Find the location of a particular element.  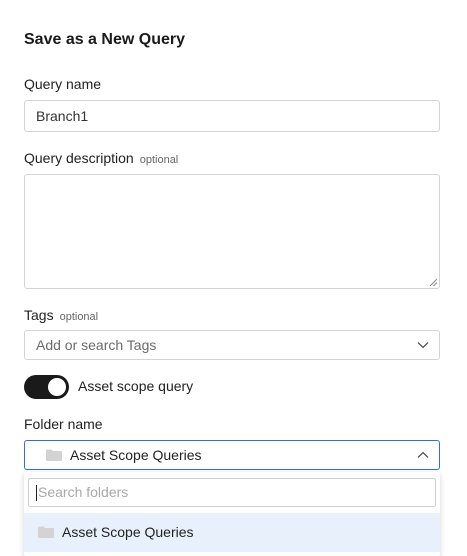

dialog-title: Save as a New Query is located at coordinates (104, 39).